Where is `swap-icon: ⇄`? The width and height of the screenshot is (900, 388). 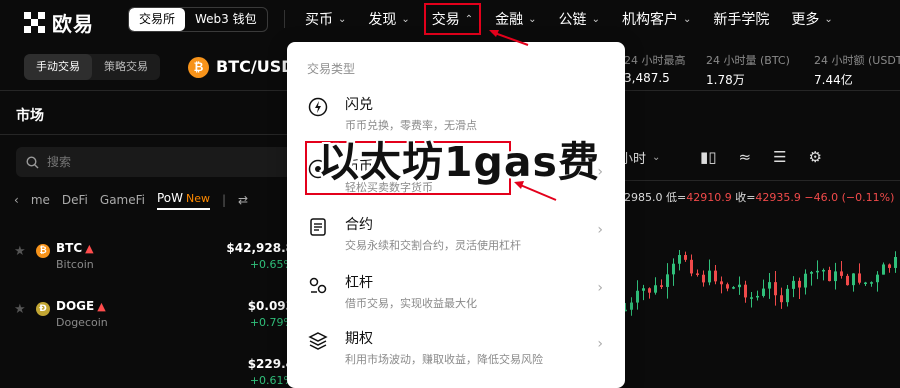
swap-icon: ⇄ is located at coordinates (243, 200).